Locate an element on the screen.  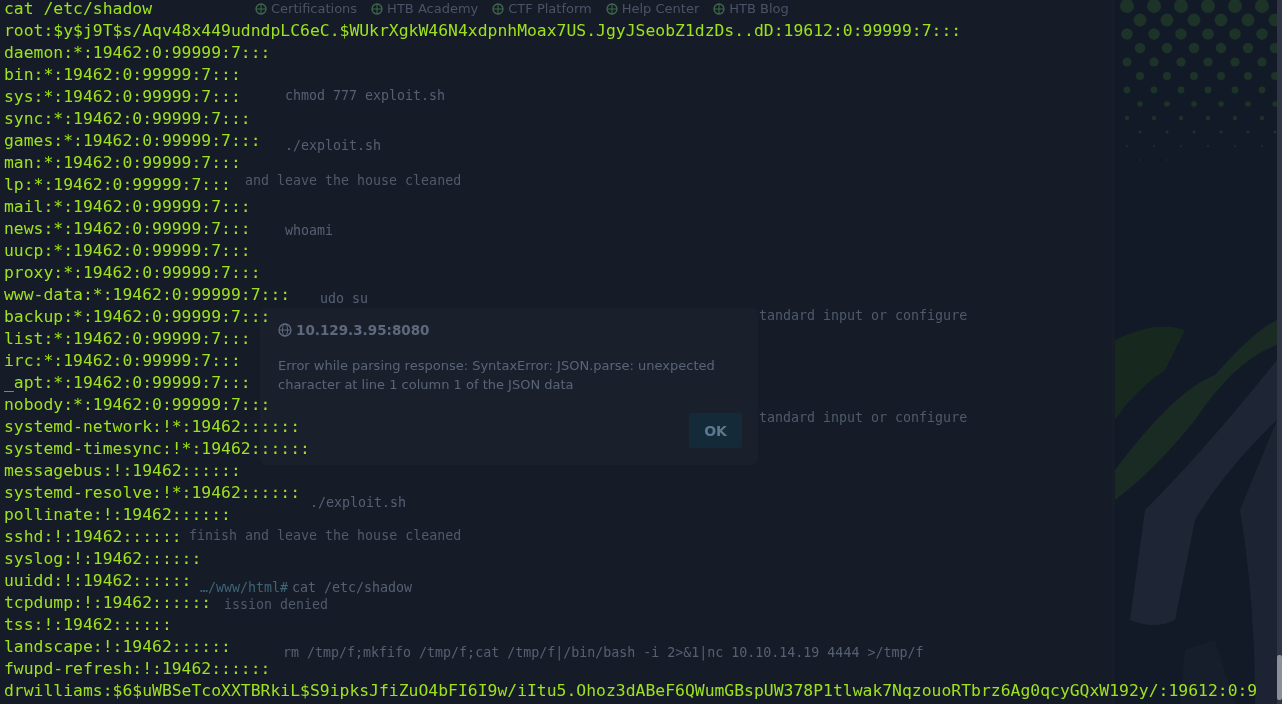
terminal-line: _apt:*:19462:0:99999:7::: is located at coordinates (127, 383).